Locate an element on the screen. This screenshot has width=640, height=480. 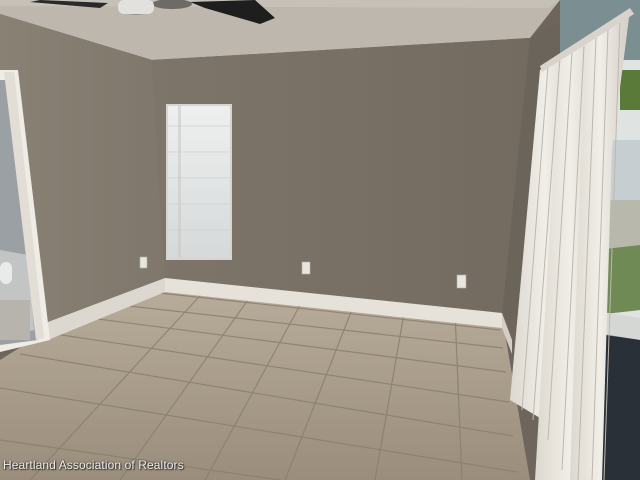
window is located at coordinates (199, 182).